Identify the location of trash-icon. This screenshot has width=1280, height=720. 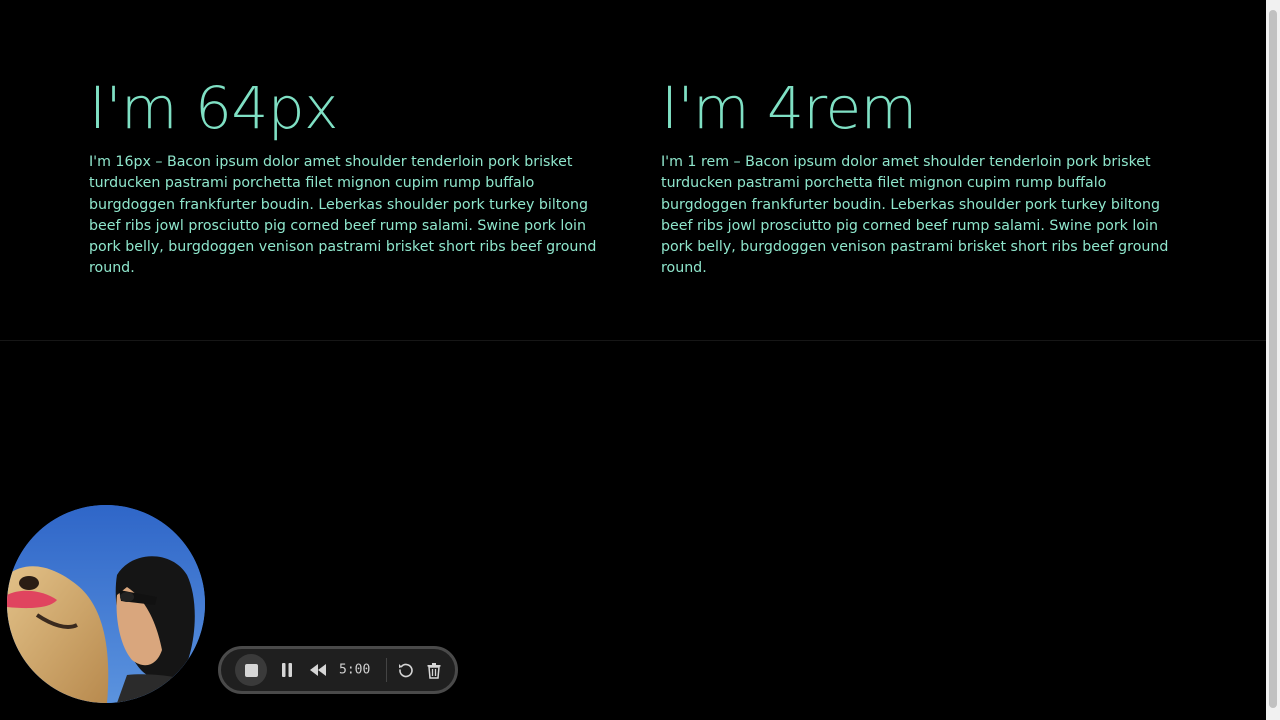
(434, 670).